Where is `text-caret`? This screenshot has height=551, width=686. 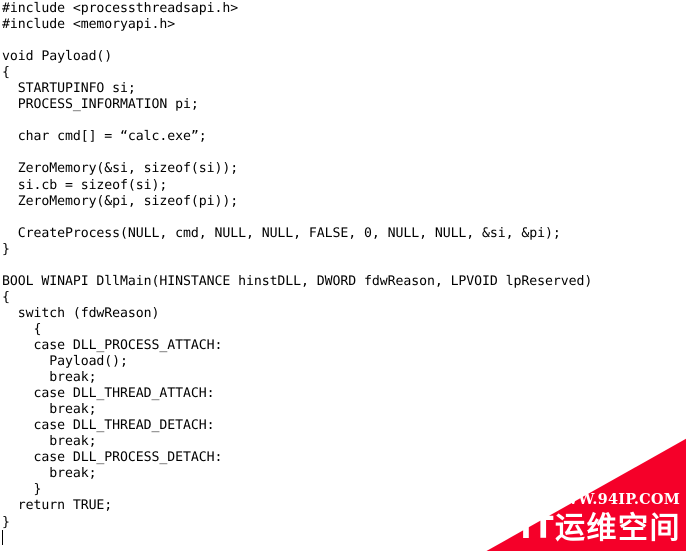 text-caret is located at coordinates (2, 537).